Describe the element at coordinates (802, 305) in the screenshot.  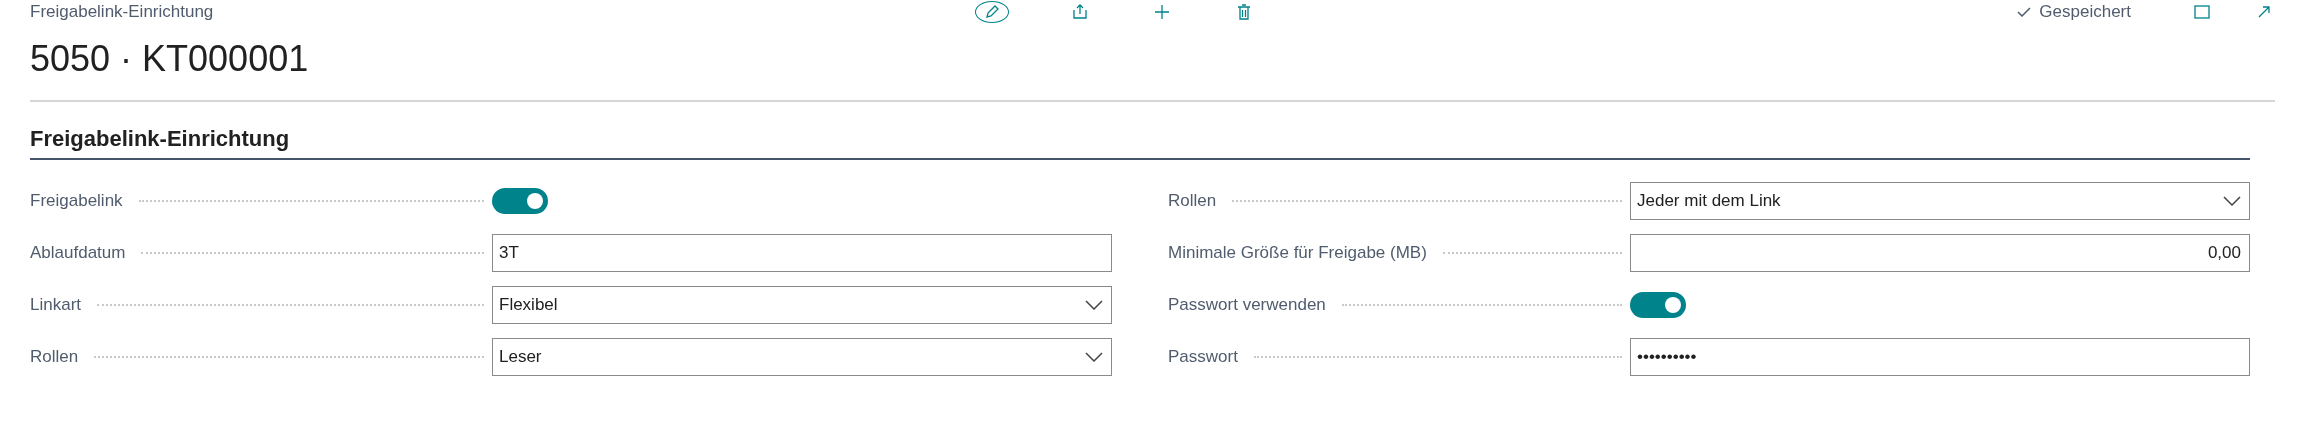
I see `dropdown-field: Flexibel` at that location.